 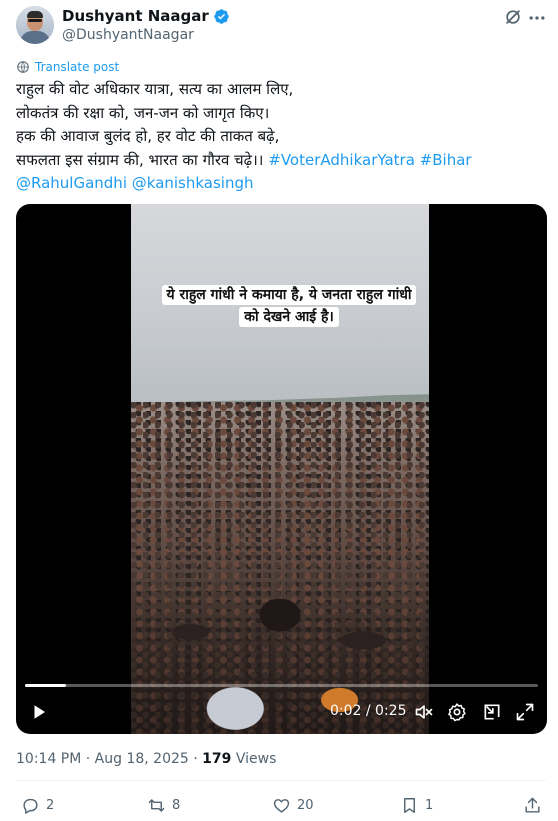 What do you see at coordinates (279, 28) in the screenshot?
I see `post-header: Dushyant Naagar @DushyantNaagar` at bounding box center [279, 28].